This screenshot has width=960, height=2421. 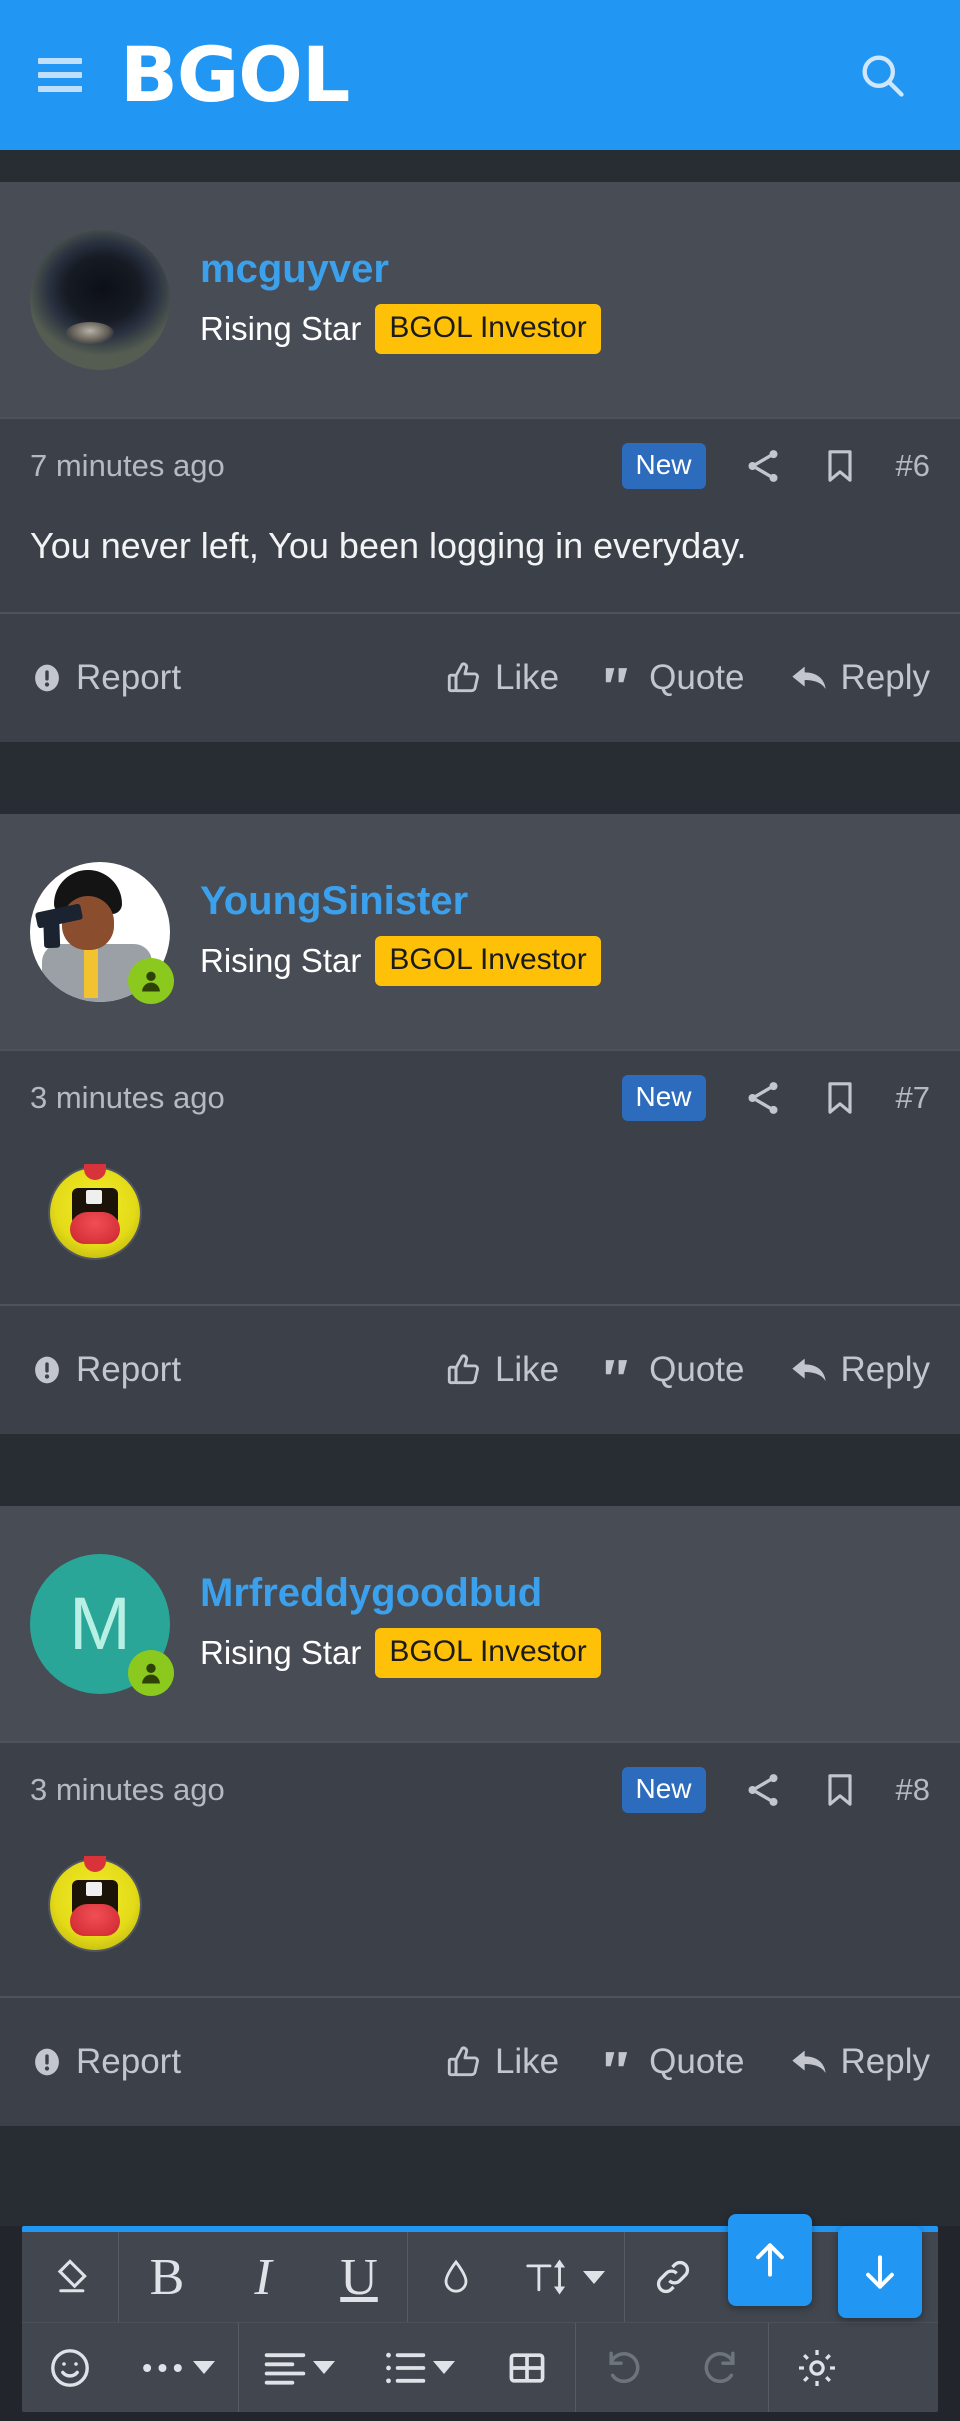 I want to click on post-header: mcguyver Rising Star BGOL Investor, so click(x=480, y=299).